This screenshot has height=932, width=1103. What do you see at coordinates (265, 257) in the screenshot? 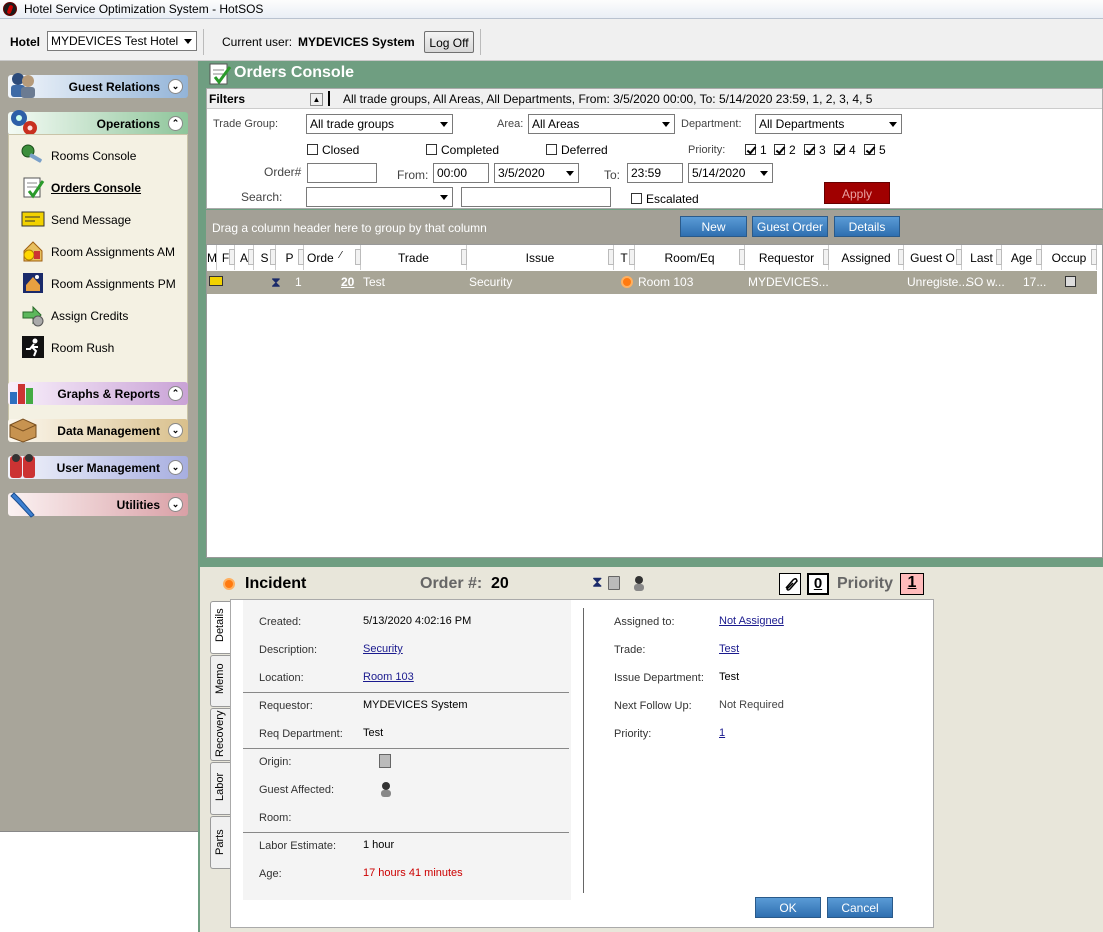
I see `column-header-s: S` at bounding box center [265, 257].